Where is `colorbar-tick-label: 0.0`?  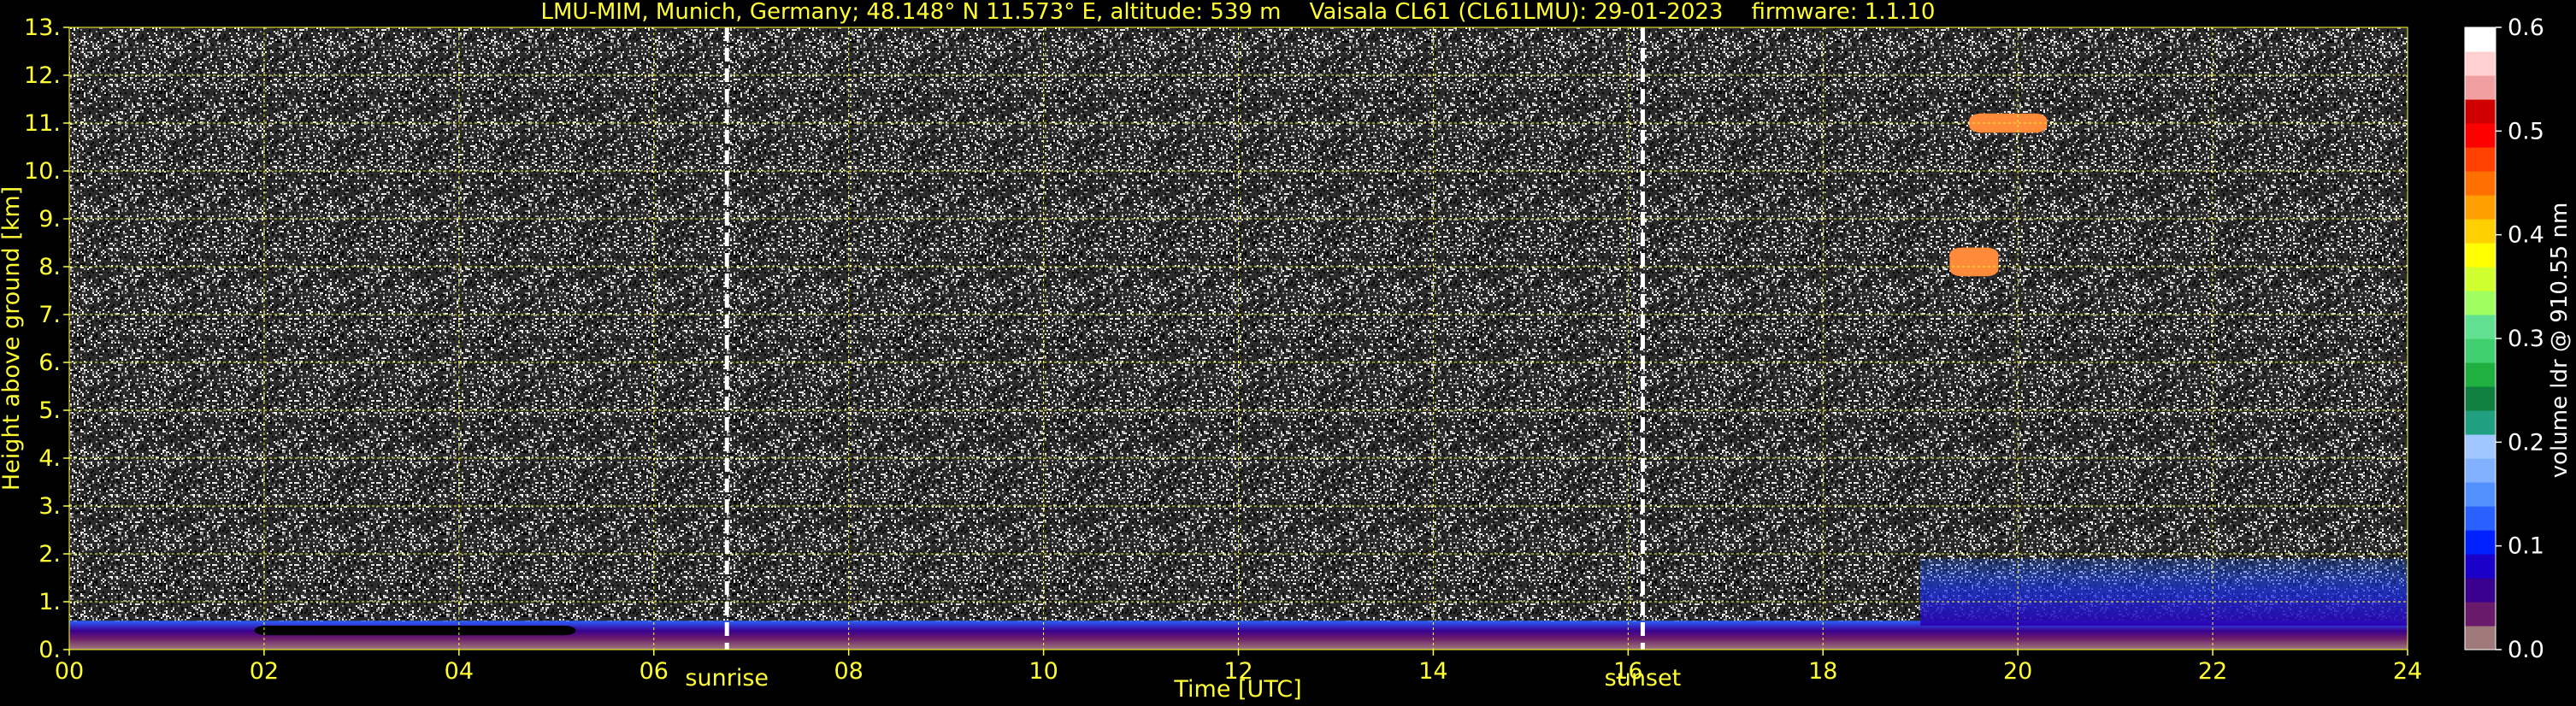
colorbar-tick-label: 0.0 is located at coordinates (2526, 650).